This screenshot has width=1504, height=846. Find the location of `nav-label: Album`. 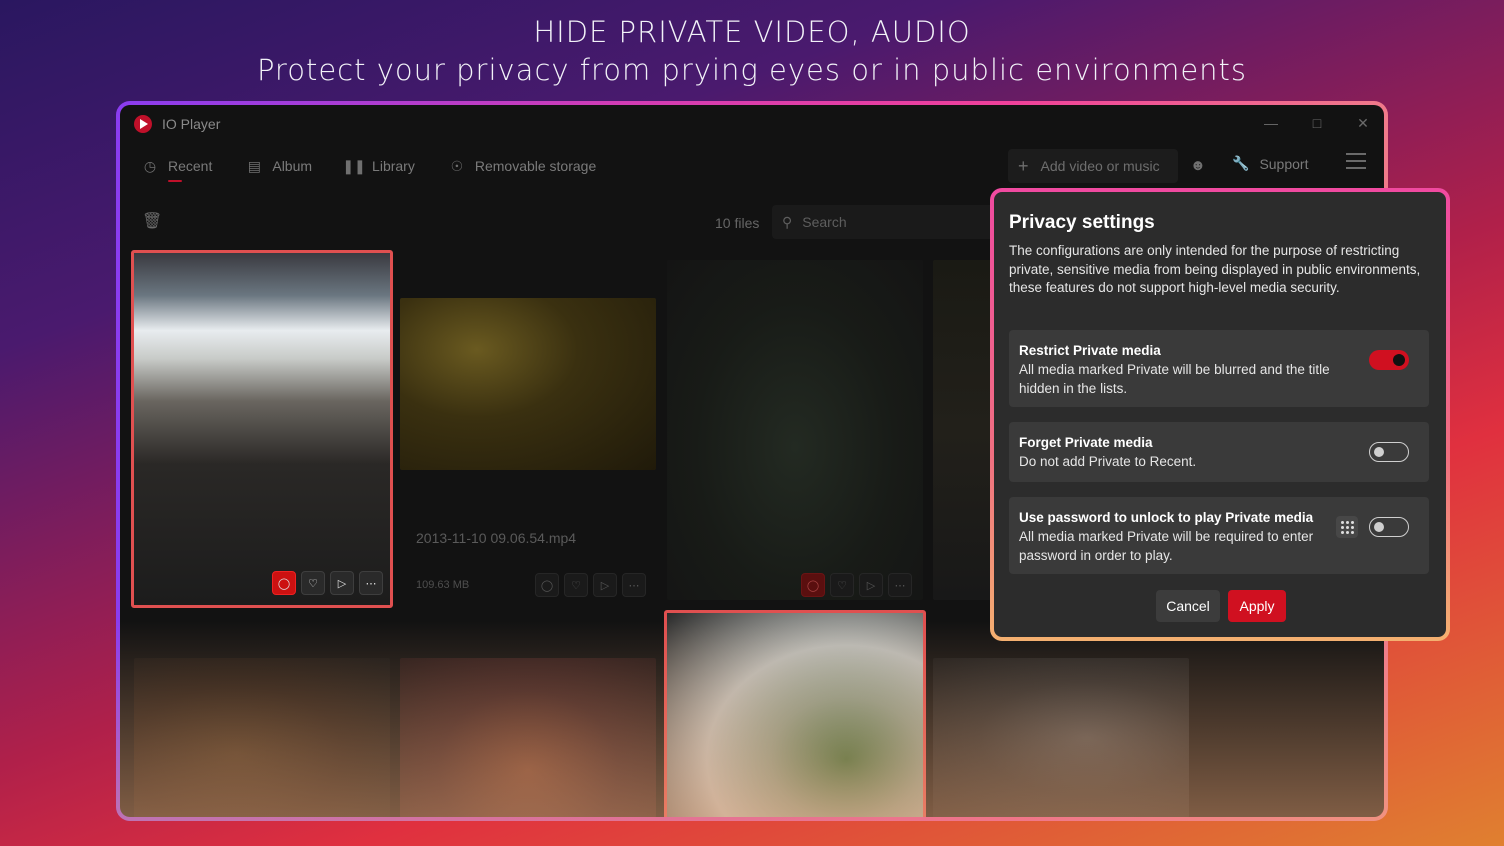

nav-label: Album is located at coordinates (292, 166).